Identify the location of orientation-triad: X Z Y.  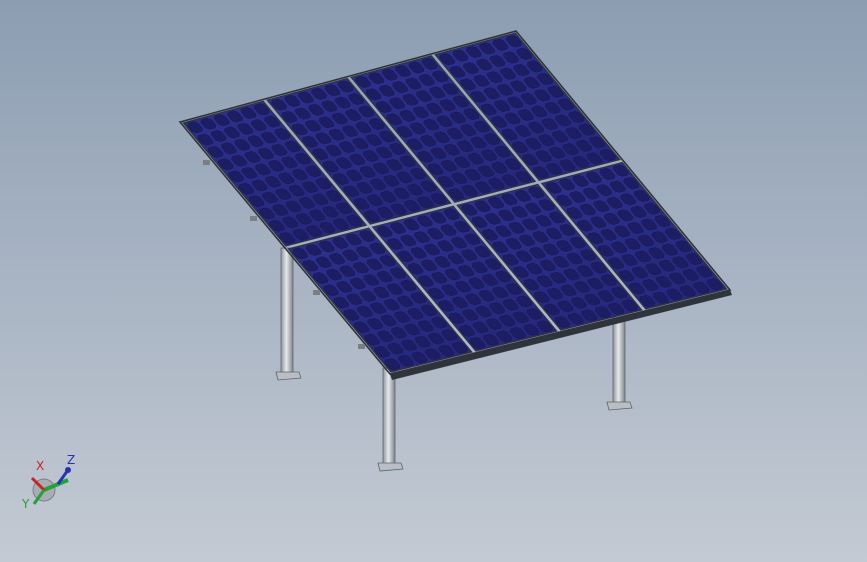
(53, 483).